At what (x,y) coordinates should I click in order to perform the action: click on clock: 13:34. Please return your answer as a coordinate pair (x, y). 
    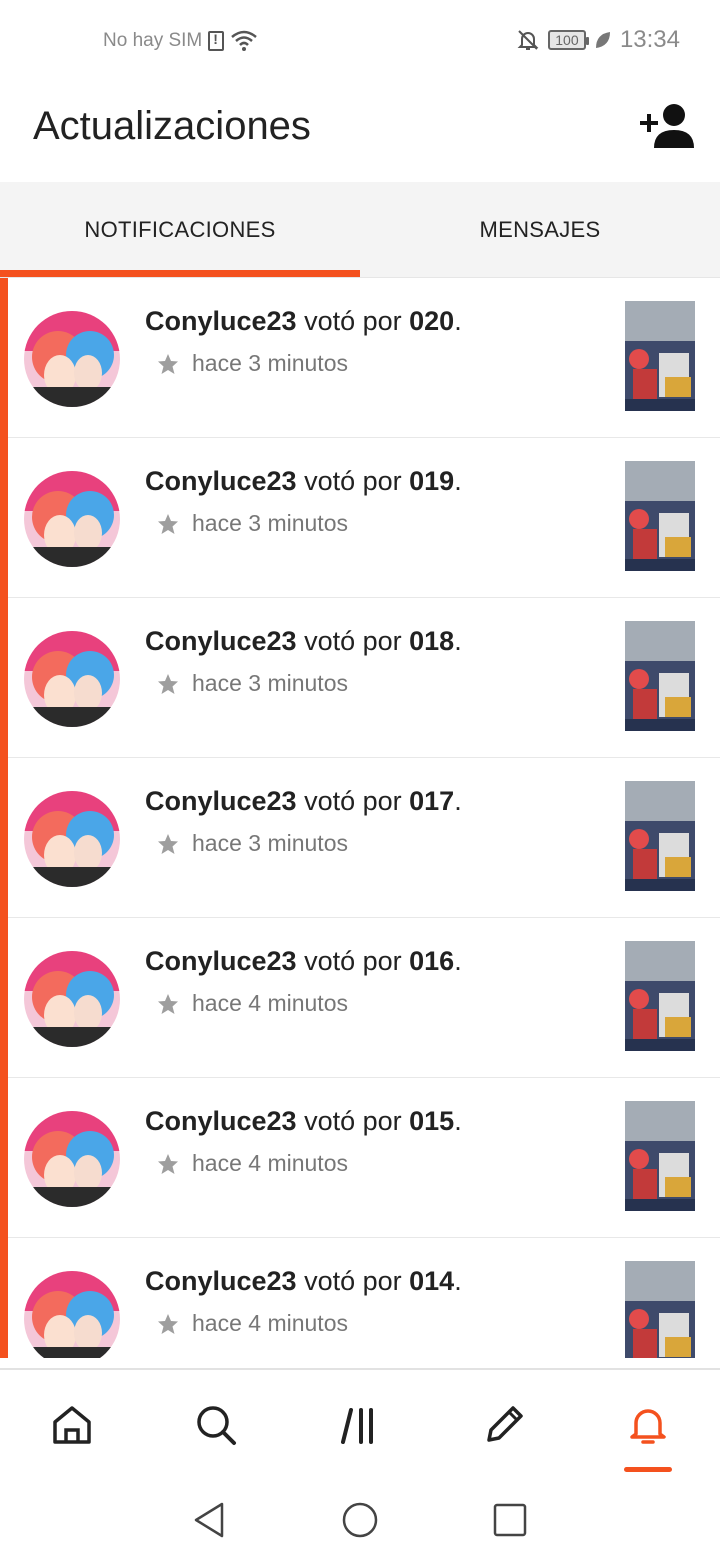
    Looking at the image, I should click on (649, 39).